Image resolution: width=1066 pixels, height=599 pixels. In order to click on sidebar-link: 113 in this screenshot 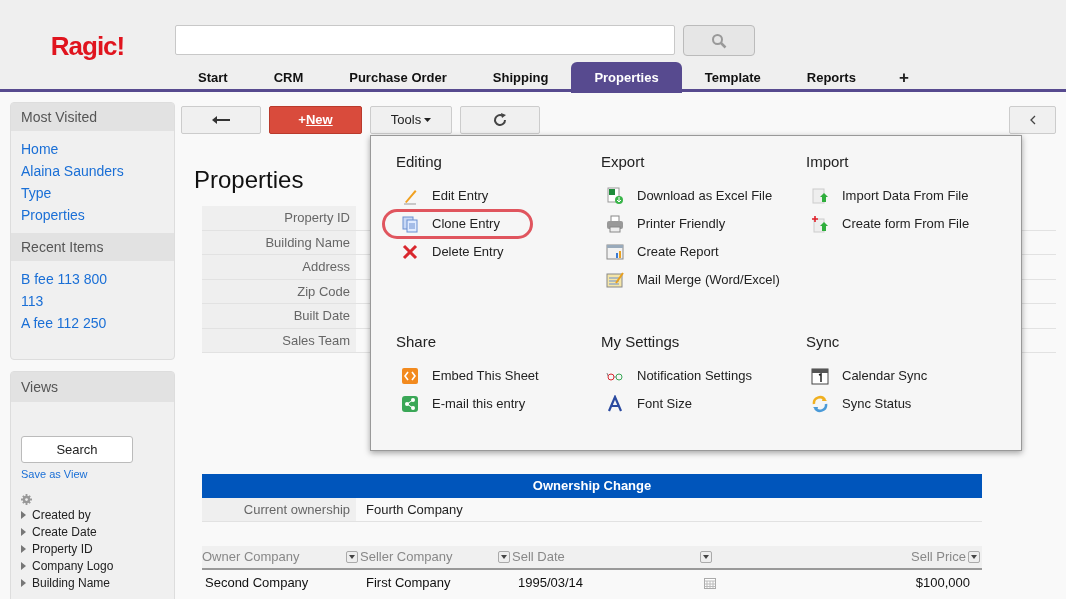, I will do `click(32, 300)`.